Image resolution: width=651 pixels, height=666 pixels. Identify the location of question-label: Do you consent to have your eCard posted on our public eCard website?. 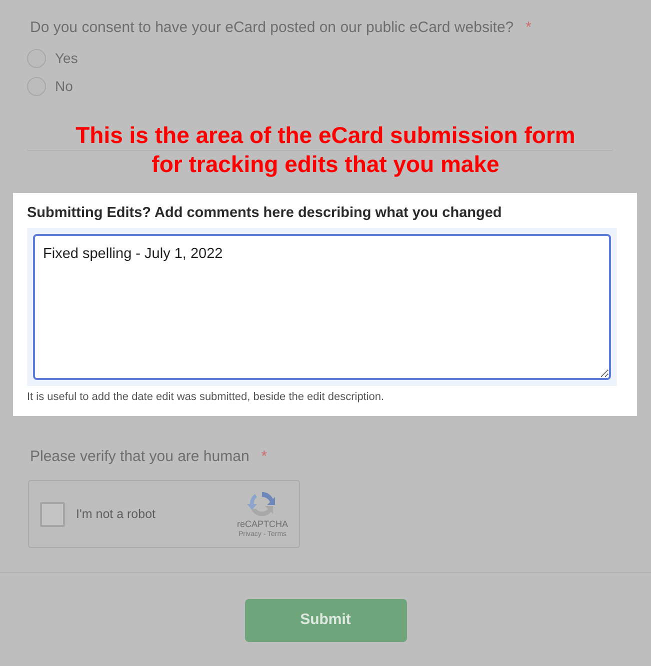
(272, 28).